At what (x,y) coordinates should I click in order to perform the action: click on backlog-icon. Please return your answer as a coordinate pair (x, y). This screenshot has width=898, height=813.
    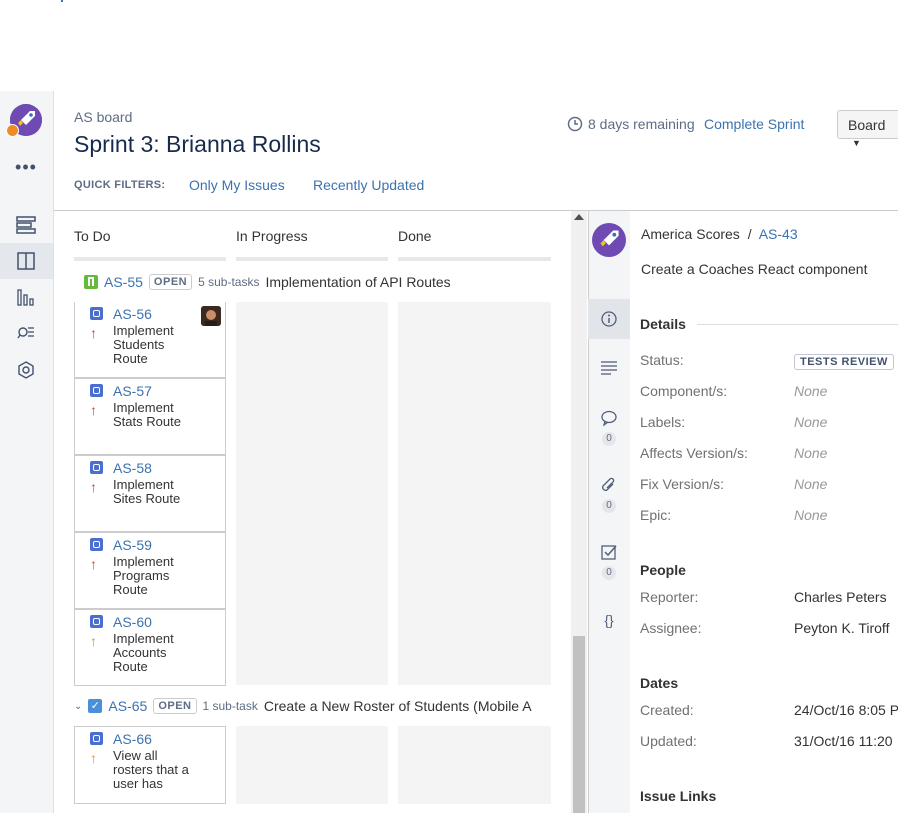
    Looking at the image, I should click on (26, 225).